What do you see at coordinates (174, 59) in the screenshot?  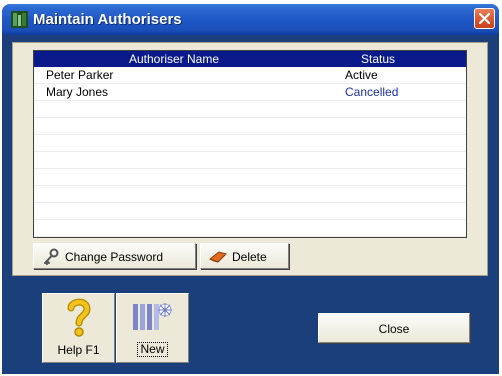 I see `column-header-name: Authoriser Name` at bounding box center [174, 59].